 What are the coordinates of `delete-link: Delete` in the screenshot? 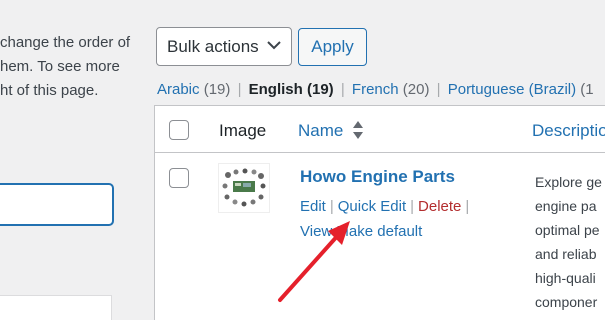 It's located at (439, 206).